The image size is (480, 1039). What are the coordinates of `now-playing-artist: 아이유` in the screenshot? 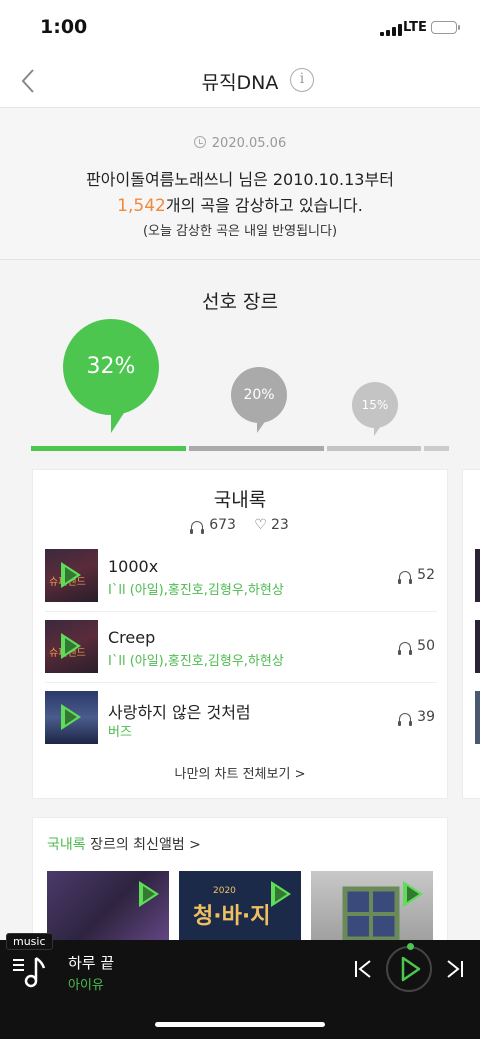 It's located at (86, 985).